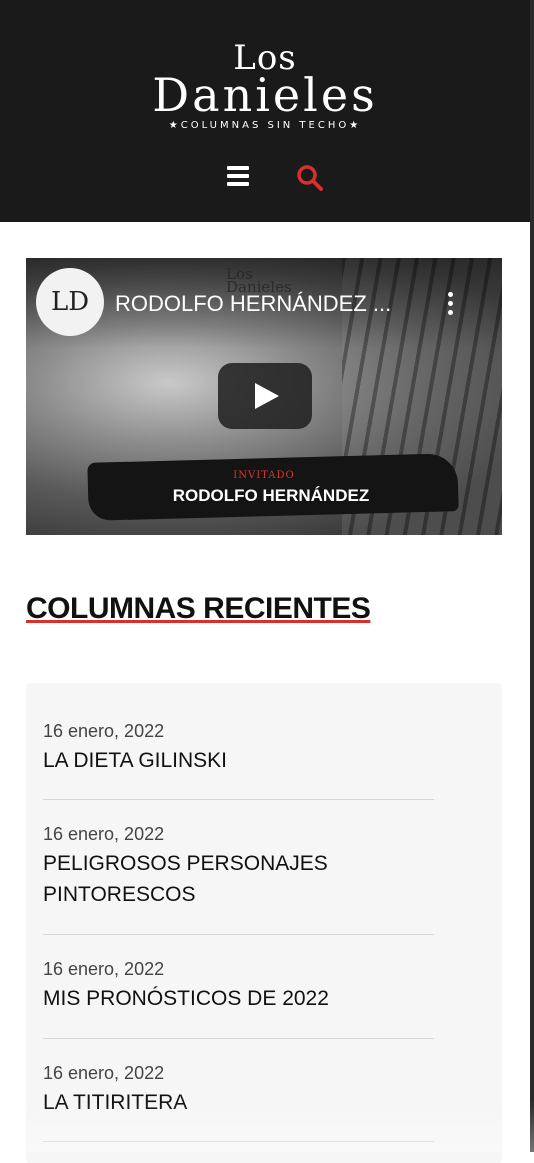  What do you see at coordinates (265, 95) in the screenshot?
I see `logo-line-danieles: Danieles` at bounding box center [265, 95].